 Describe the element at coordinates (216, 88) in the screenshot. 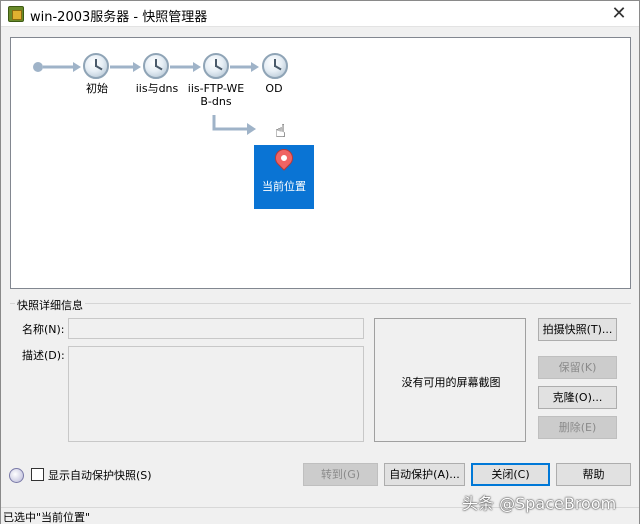

I see `snapshot-label-line: iis-FTP-WE` at that location.